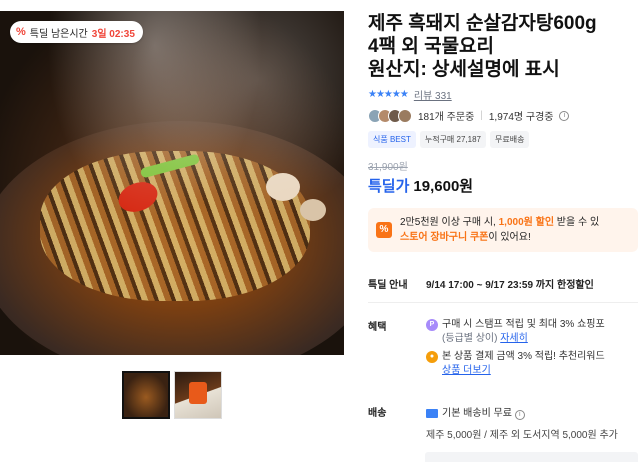 The height and width of the screenshot is (462, 638). I want to click on timer-label: 특딜 남은시간, so click(58, 34).